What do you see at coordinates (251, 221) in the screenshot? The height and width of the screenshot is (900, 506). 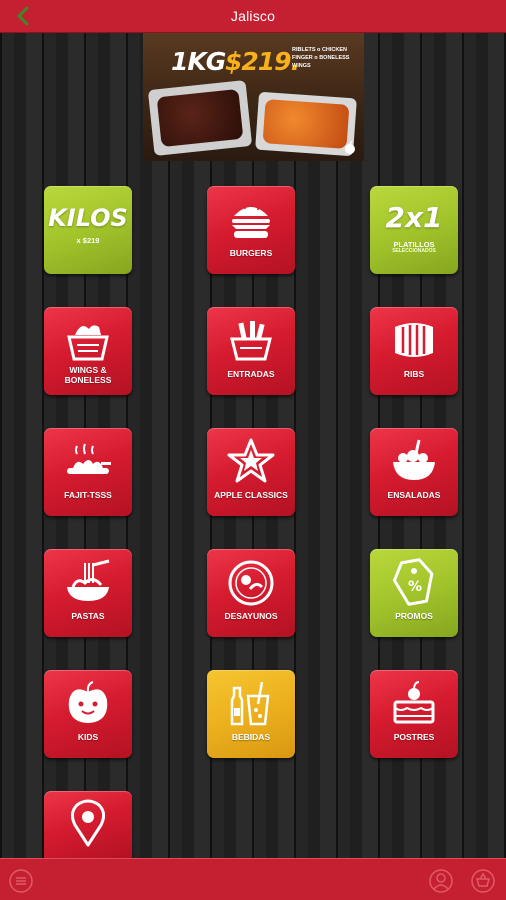 I see `burger-icon` at bounding box center [251, 221].